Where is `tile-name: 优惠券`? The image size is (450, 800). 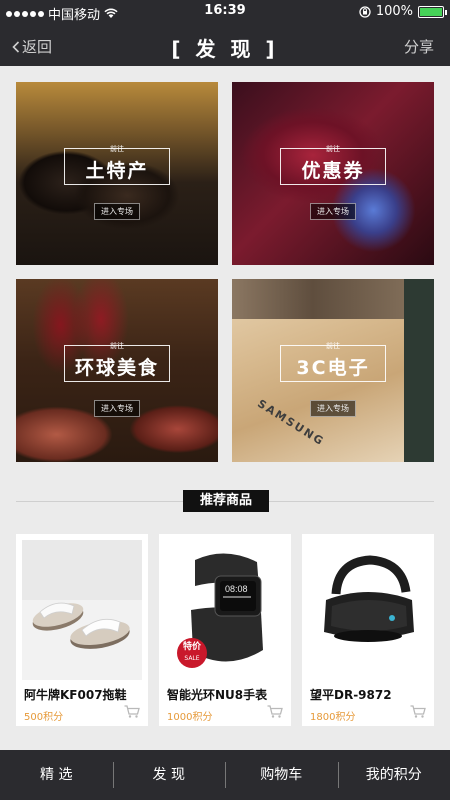
tile-name: 优惠券 is located at coordinates (333, 171).